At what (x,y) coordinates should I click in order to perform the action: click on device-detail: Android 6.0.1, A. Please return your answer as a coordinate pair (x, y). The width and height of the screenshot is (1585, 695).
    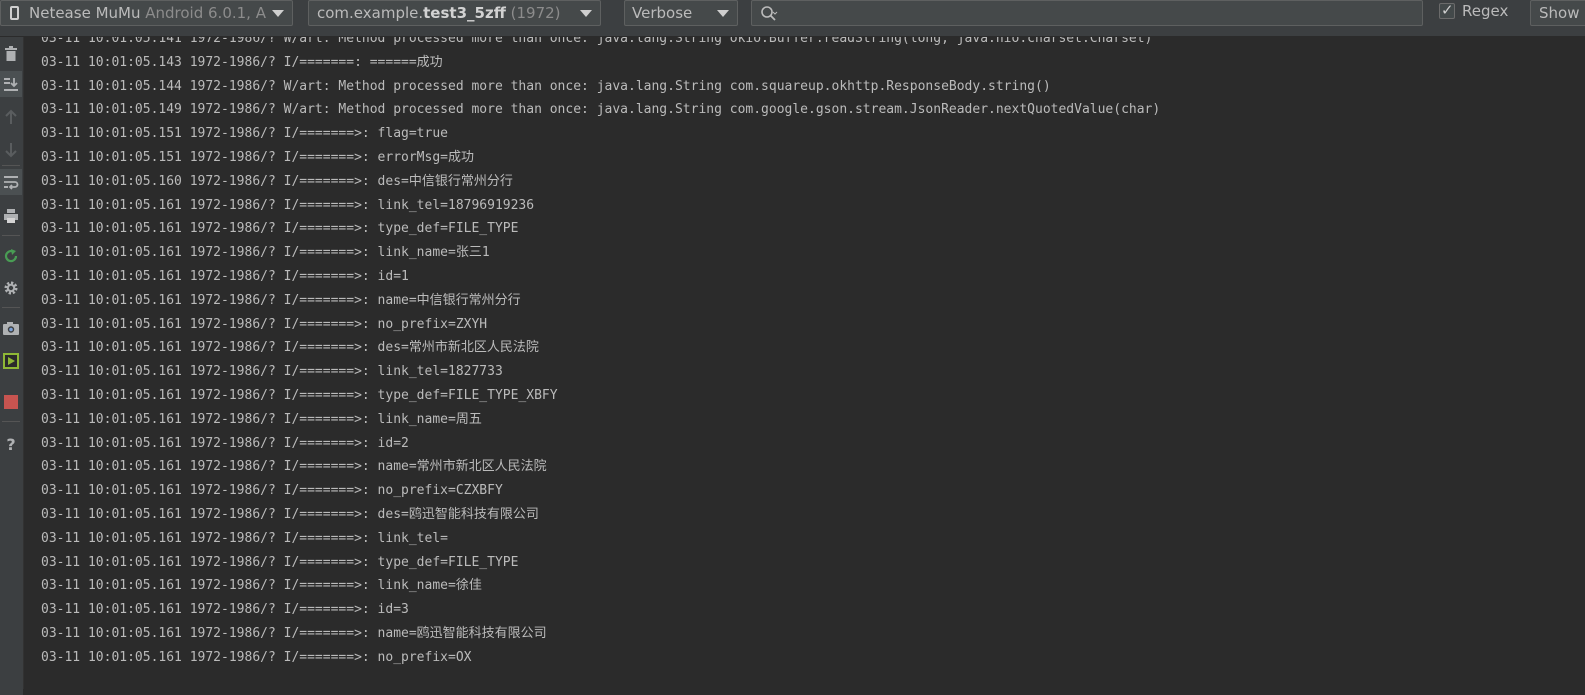
    Looking at the image, I should click on (205, 13).